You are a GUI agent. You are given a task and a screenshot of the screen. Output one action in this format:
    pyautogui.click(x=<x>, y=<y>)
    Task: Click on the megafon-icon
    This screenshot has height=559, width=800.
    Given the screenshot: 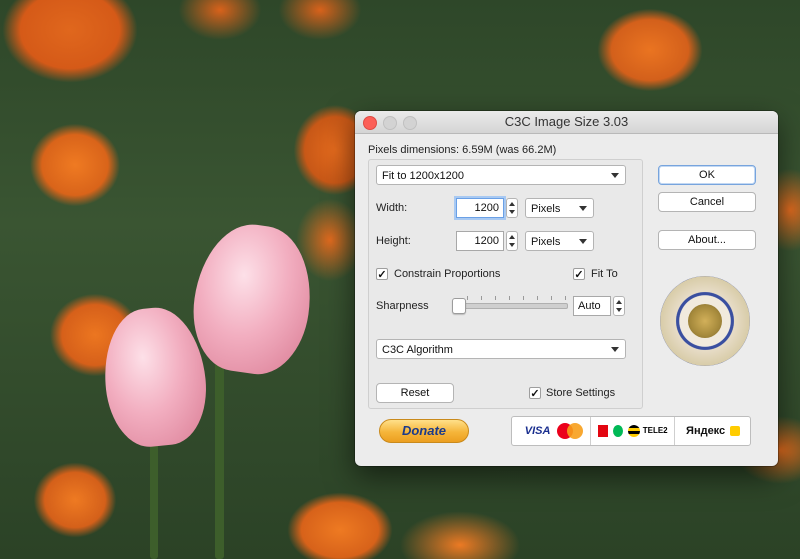 What is the action you would take?
    pyautogui.click(x=618, y=431)
    